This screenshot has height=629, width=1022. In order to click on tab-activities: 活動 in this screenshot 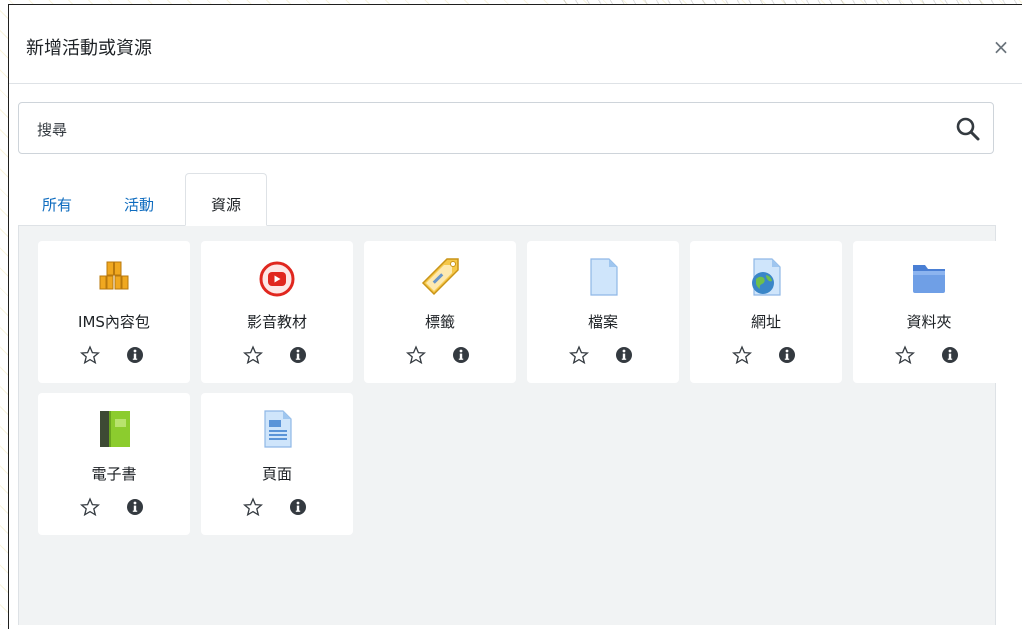, I will do `click(139, 199)`.